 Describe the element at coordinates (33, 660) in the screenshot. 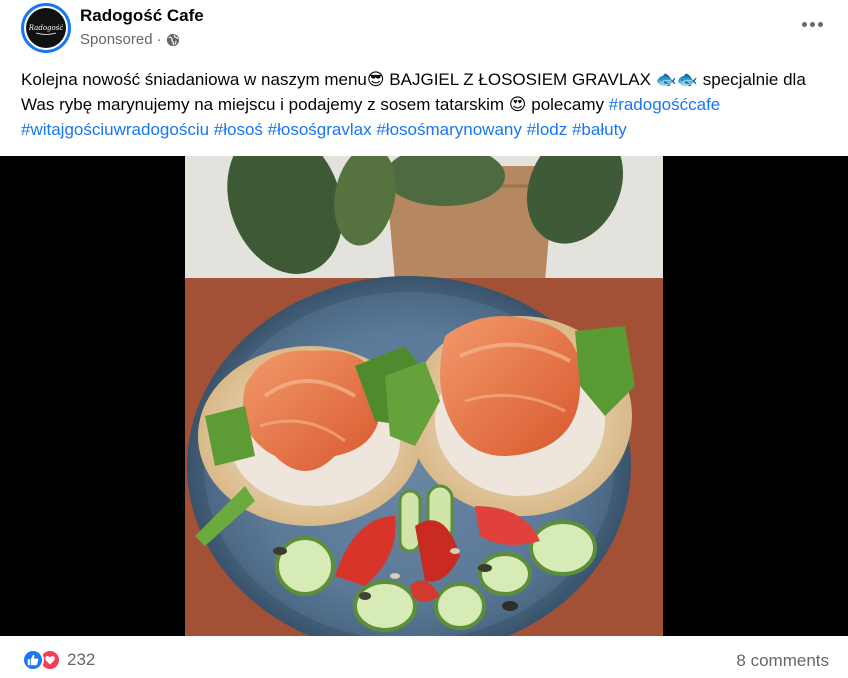

I see `like-reaction-icon` at that location.